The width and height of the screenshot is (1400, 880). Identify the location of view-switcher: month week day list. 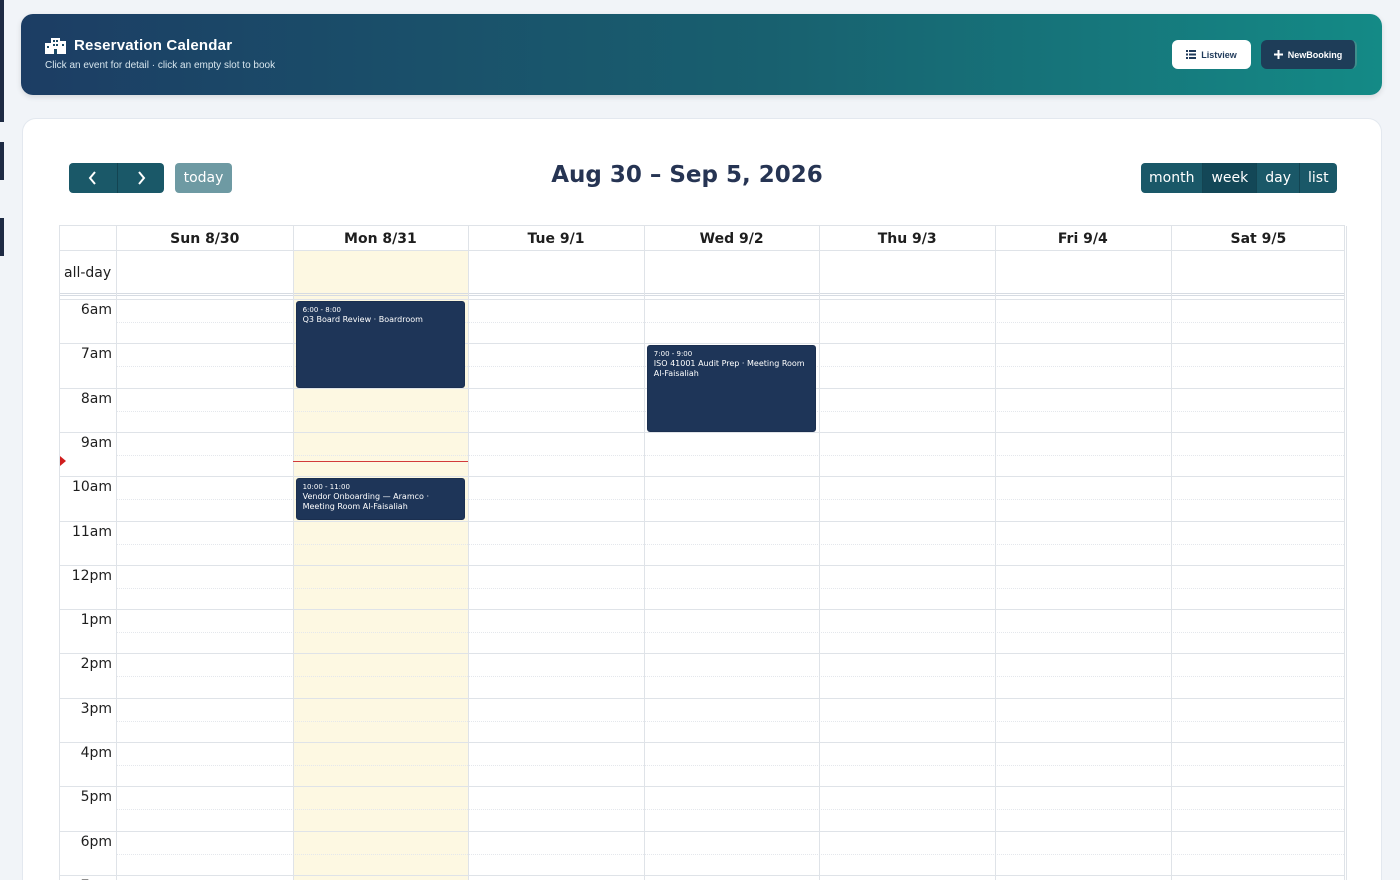
(1239, 178).